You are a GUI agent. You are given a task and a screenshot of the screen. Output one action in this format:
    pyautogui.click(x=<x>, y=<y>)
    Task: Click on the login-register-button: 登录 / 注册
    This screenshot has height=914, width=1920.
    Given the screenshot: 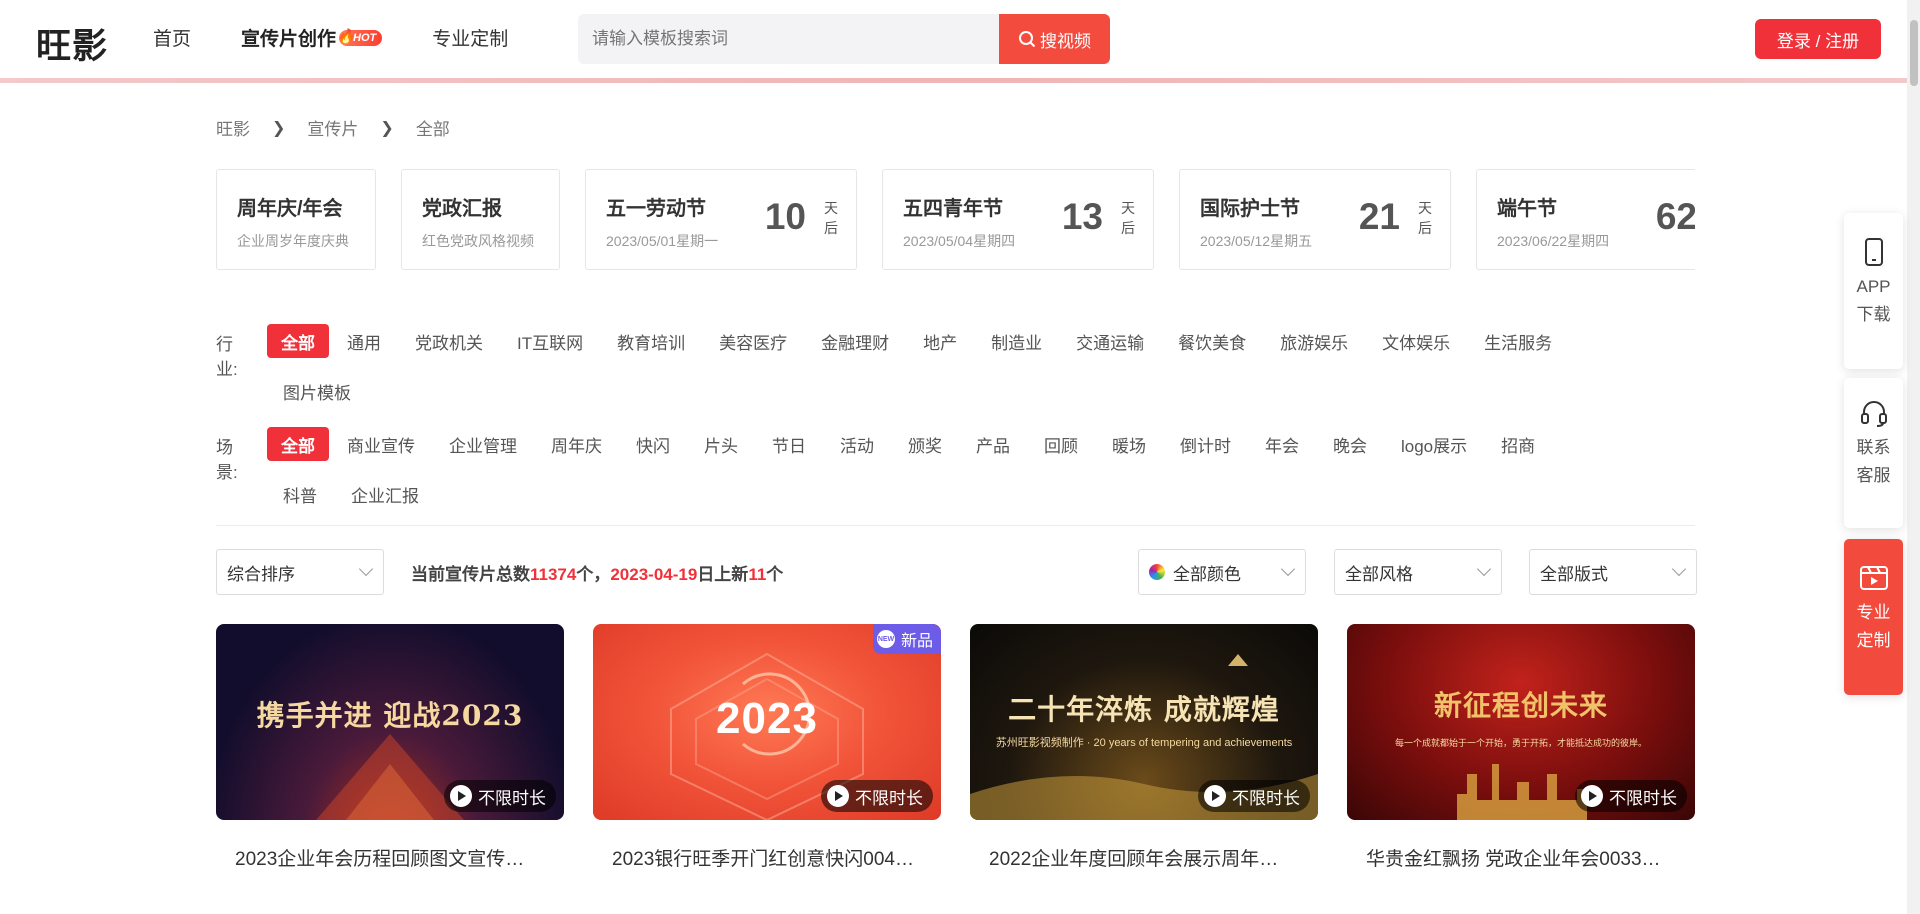 What is the action you would take?
    pyautogui.click(x=1818, y=39)
    